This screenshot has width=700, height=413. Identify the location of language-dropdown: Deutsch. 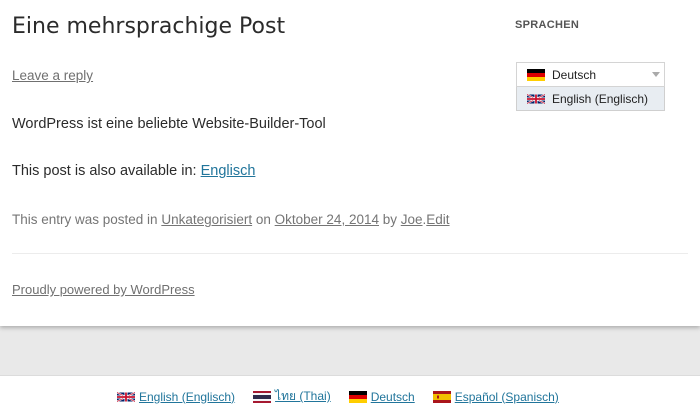
(590, 74).